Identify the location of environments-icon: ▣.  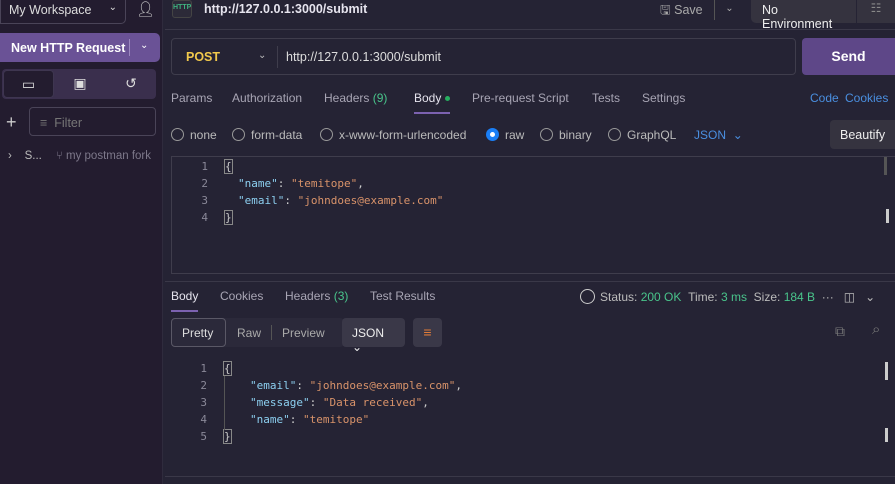
(80, 83).